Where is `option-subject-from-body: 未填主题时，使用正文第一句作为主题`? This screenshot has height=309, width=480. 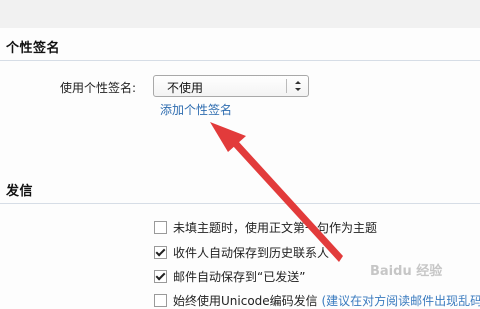
option-subject-from-body: 未填主题时，使用正文第一句作为主题 is located at coordinates (265, 227).